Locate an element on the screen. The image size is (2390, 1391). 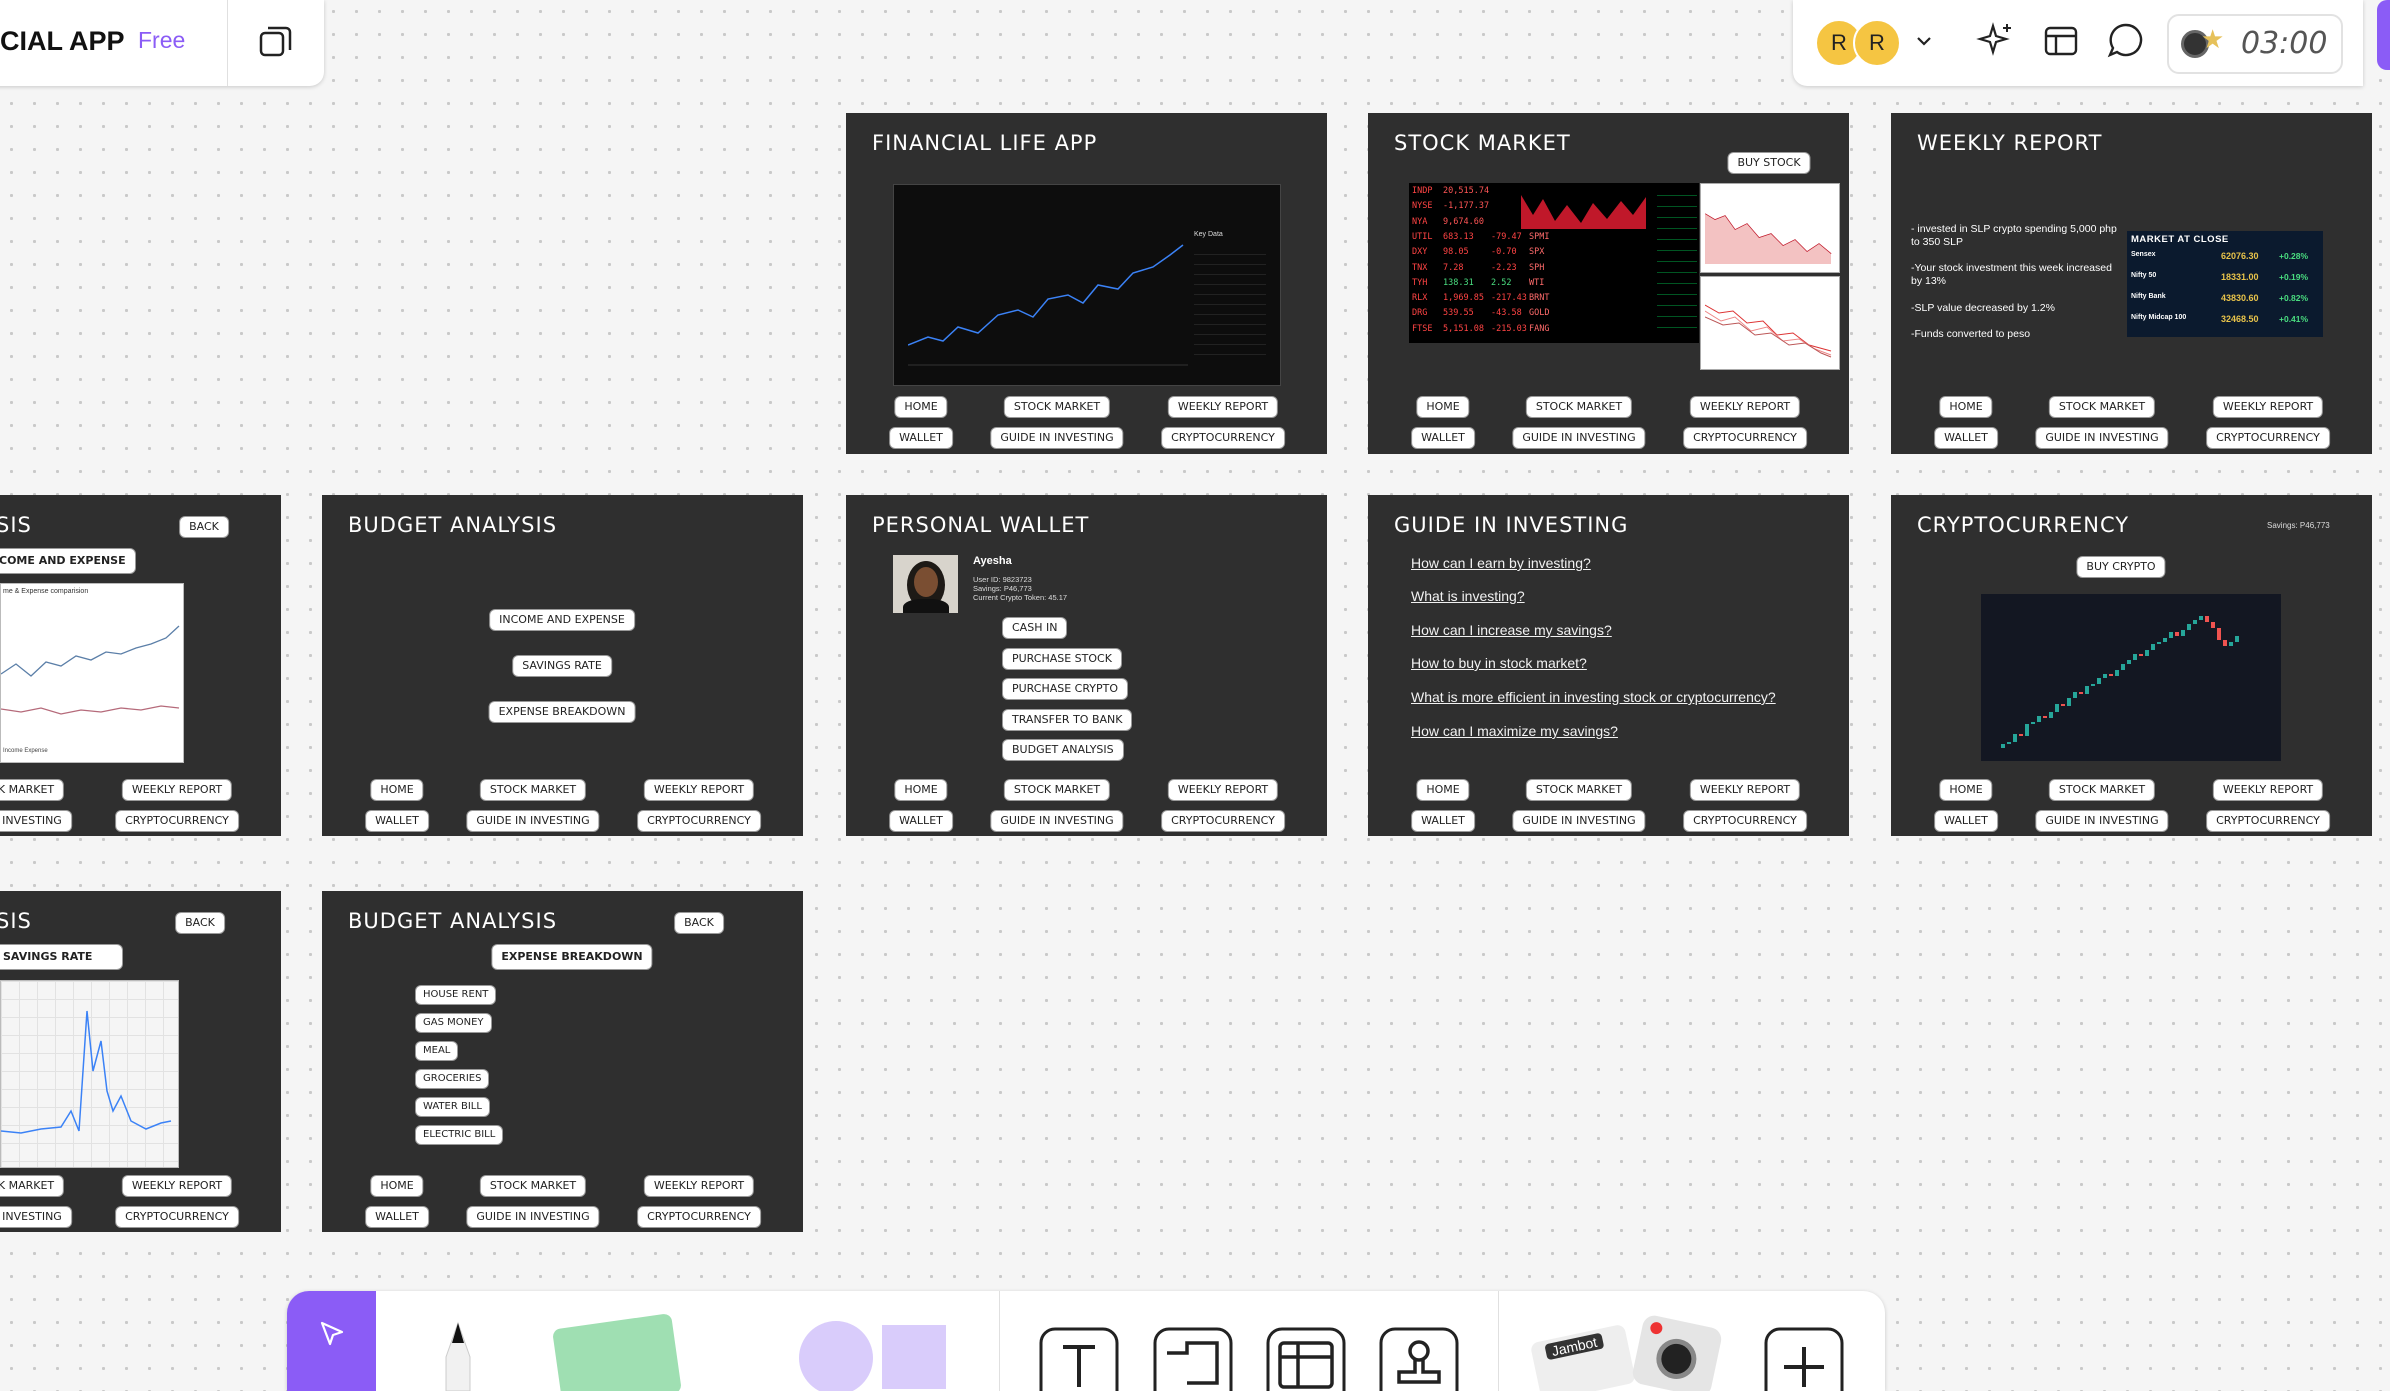
add-icon is located at coordinates (1804, 1359).